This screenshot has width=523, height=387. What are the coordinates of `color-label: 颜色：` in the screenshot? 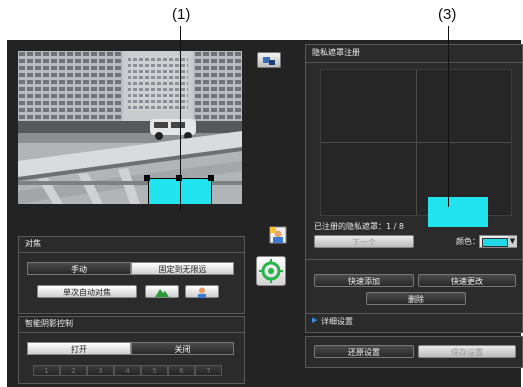 It's located at (468, 241).